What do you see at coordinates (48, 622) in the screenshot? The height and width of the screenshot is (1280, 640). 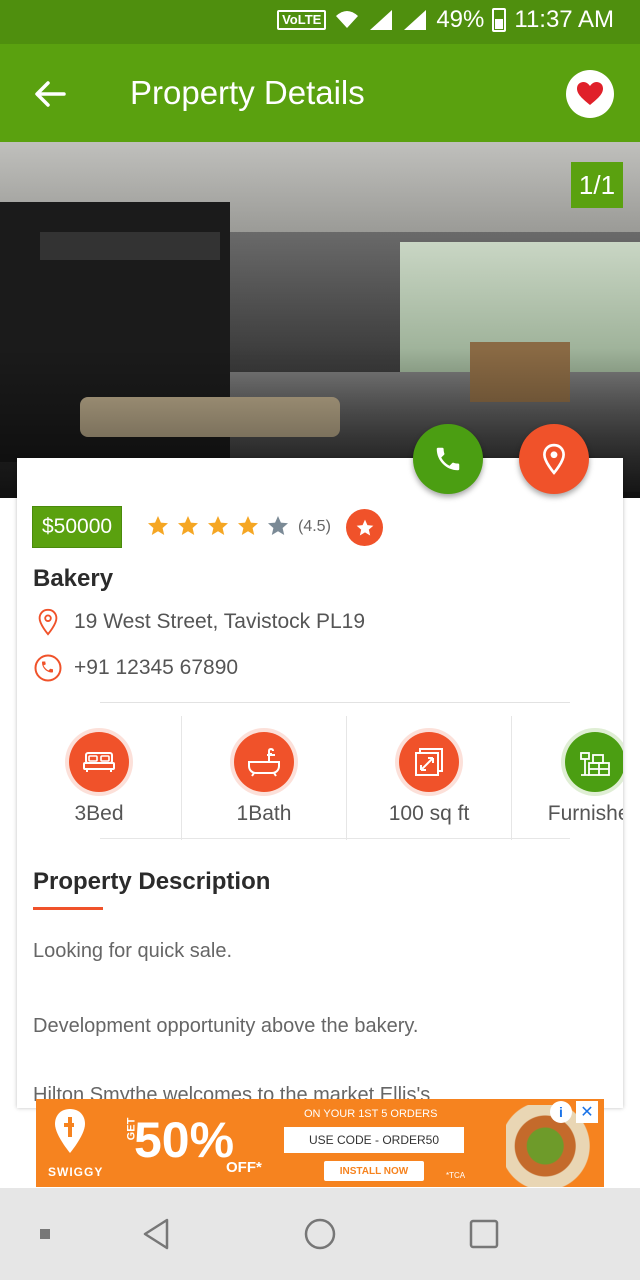 I see `location-pin-icon` at bounding box center [48, 622].